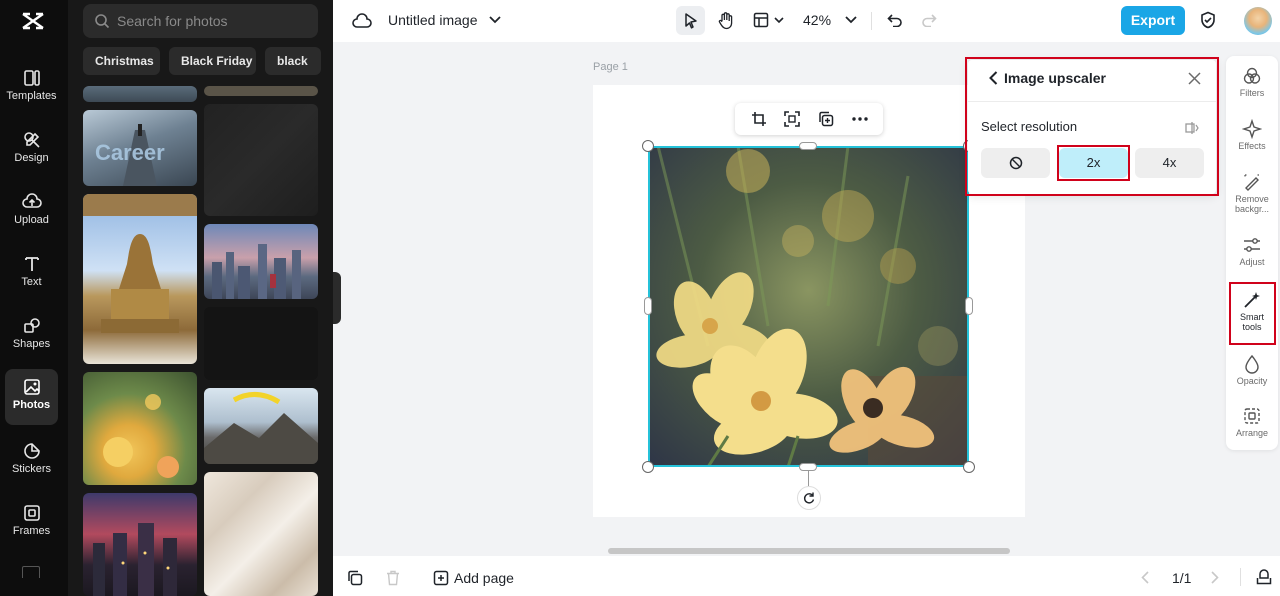 The width and height of the screenshot is (1280, 596). What do you see at coordinates (1208, 20) in the screenshot?
I see `shield-icon` at bounding box center [1208, 20].